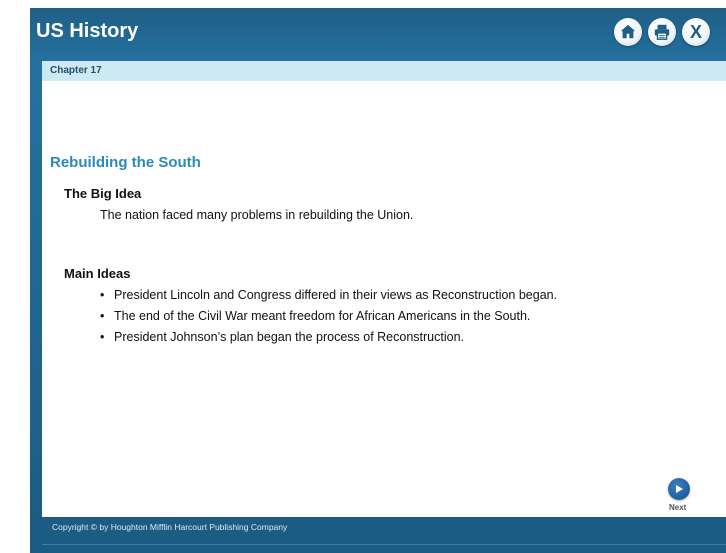 This screenshot has width=726, height=553. What do you see at coordinates (103, 193) in the screenshot?
I see `big-idea-heading: The Big Idea` at bounding box center [103, 193].